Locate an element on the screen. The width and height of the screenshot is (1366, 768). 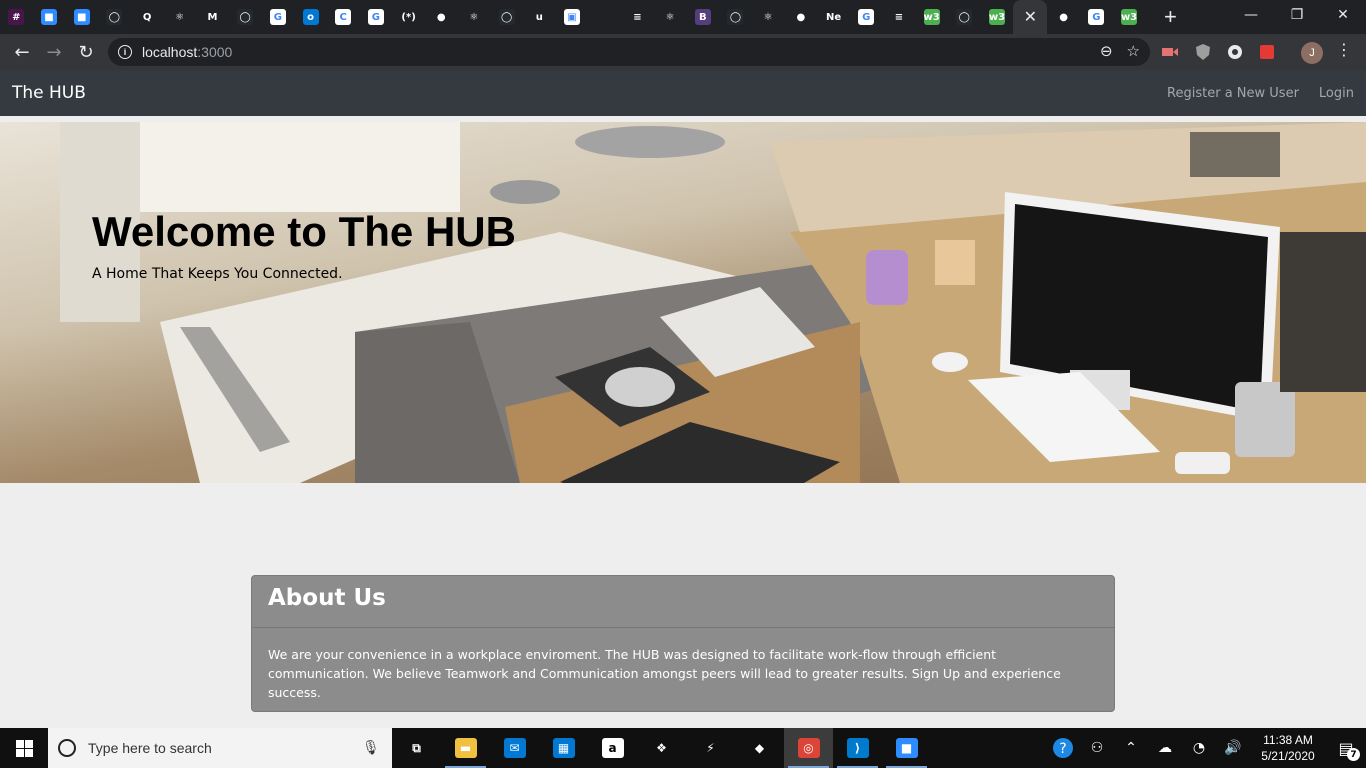
restore-button: ❐ is located at coordinates (1297, 15).